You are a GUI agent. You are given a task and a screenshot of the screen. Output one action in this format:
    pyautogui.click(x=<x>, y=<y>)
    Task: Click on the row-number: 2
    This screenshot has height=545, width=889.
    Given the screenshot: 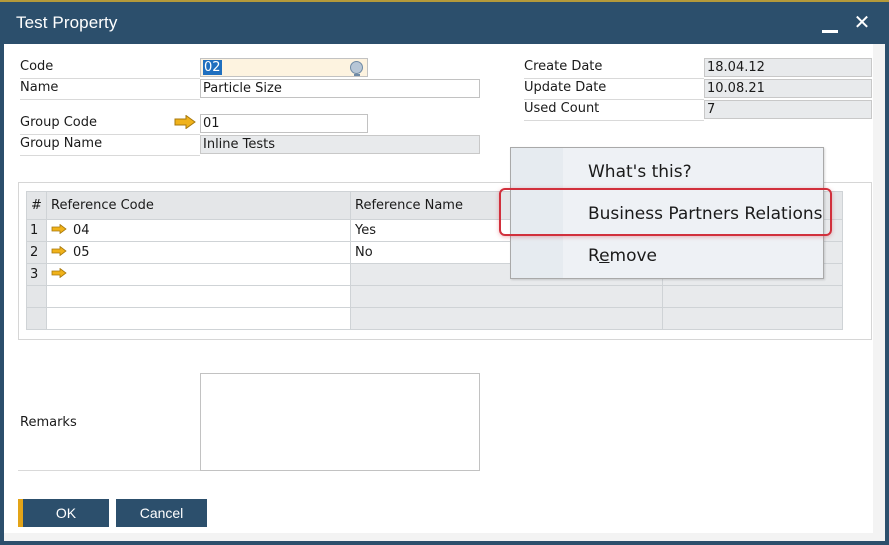 What is the action you would take?
    pyautogui.click(x=36, y=252)
    